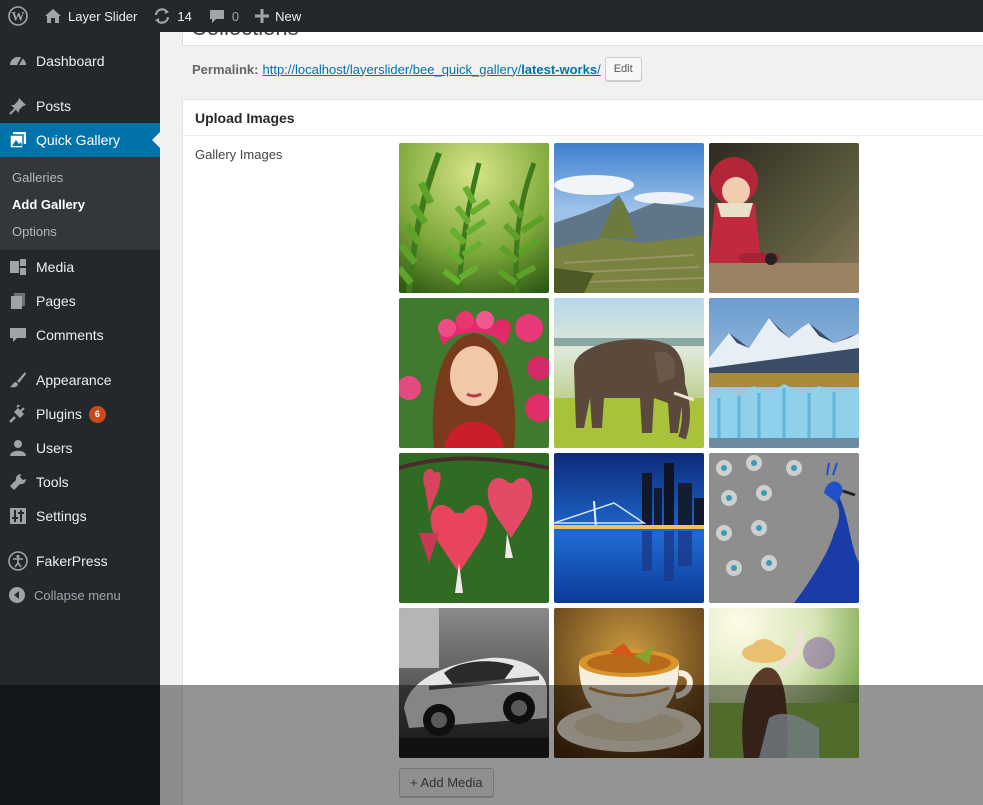 This screenshot has height=805, width=983. I want to click on site-name-link: Layer Slider, so click(90, 16).